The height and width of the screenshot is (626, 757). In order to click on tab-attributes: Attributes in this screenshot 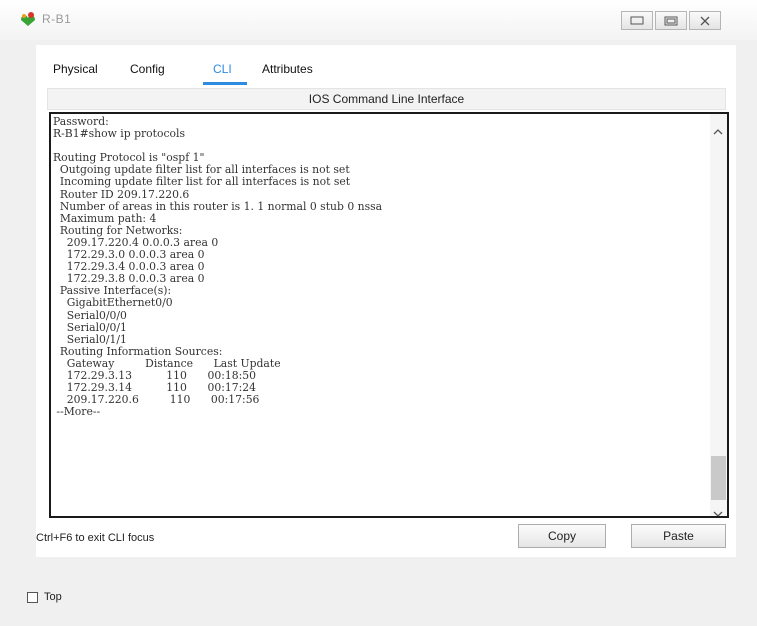, I will do `click(287, 69)`.